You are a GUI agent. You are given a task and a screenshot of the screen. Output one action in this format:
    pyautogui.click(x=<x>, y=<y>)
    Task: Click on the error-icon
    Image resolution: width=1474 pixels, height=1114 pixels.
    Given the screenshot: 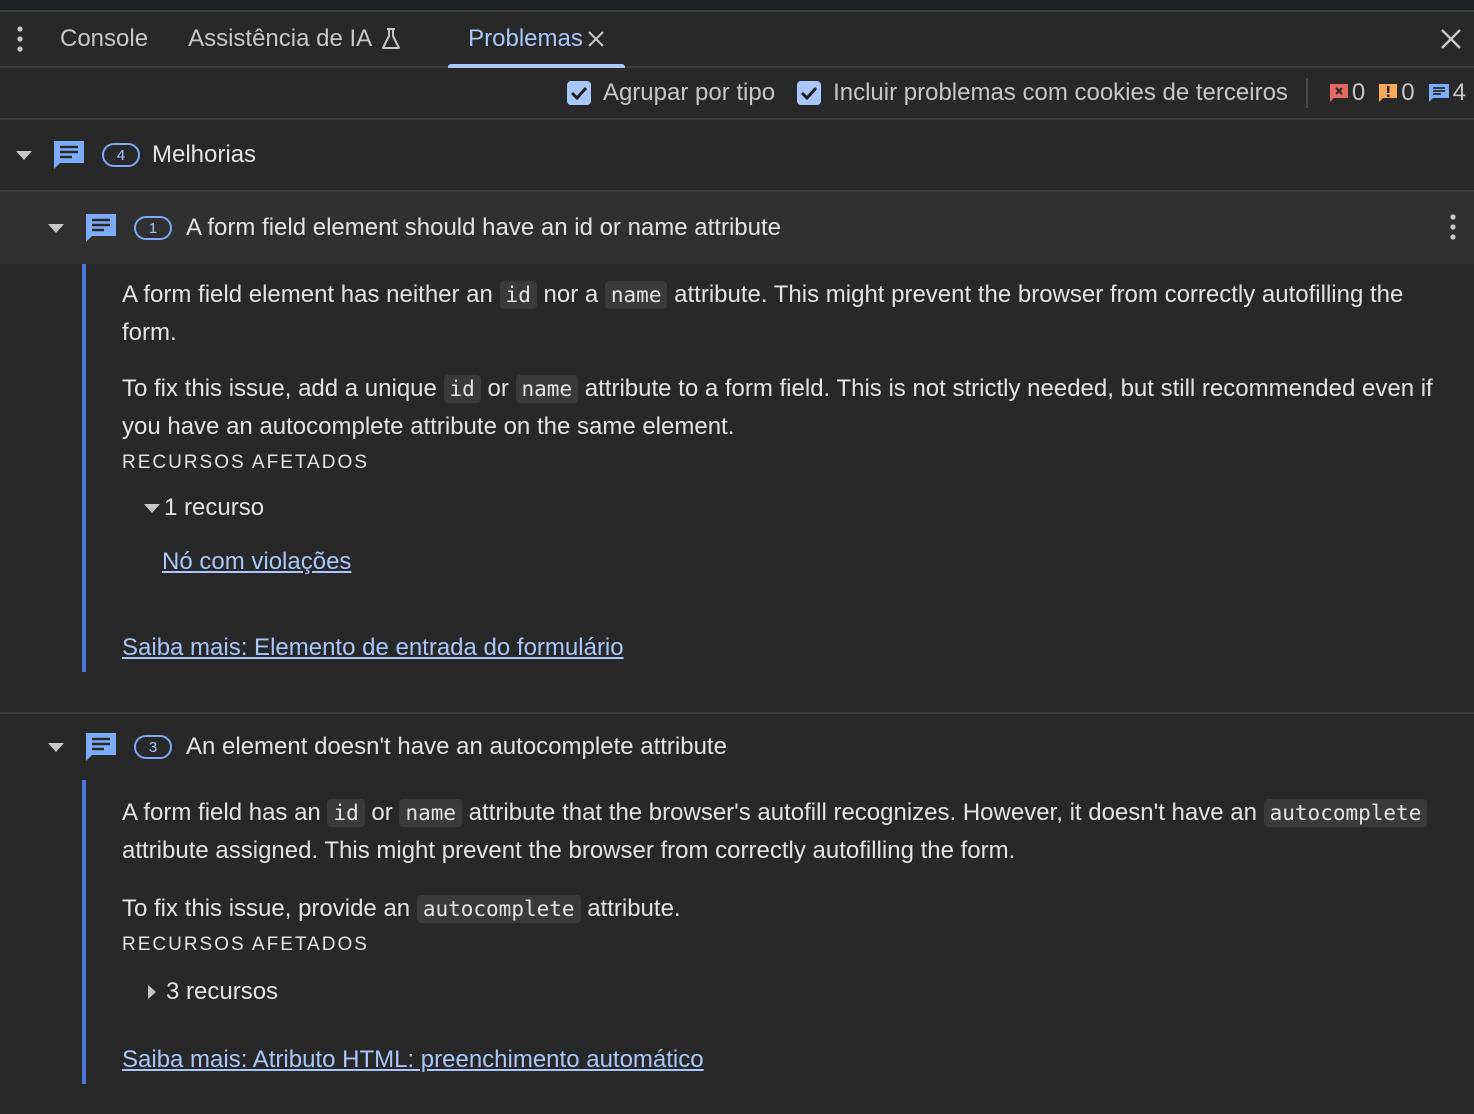 What is the action you would take?
    pyautogui.click(x=1338, y=93)
    